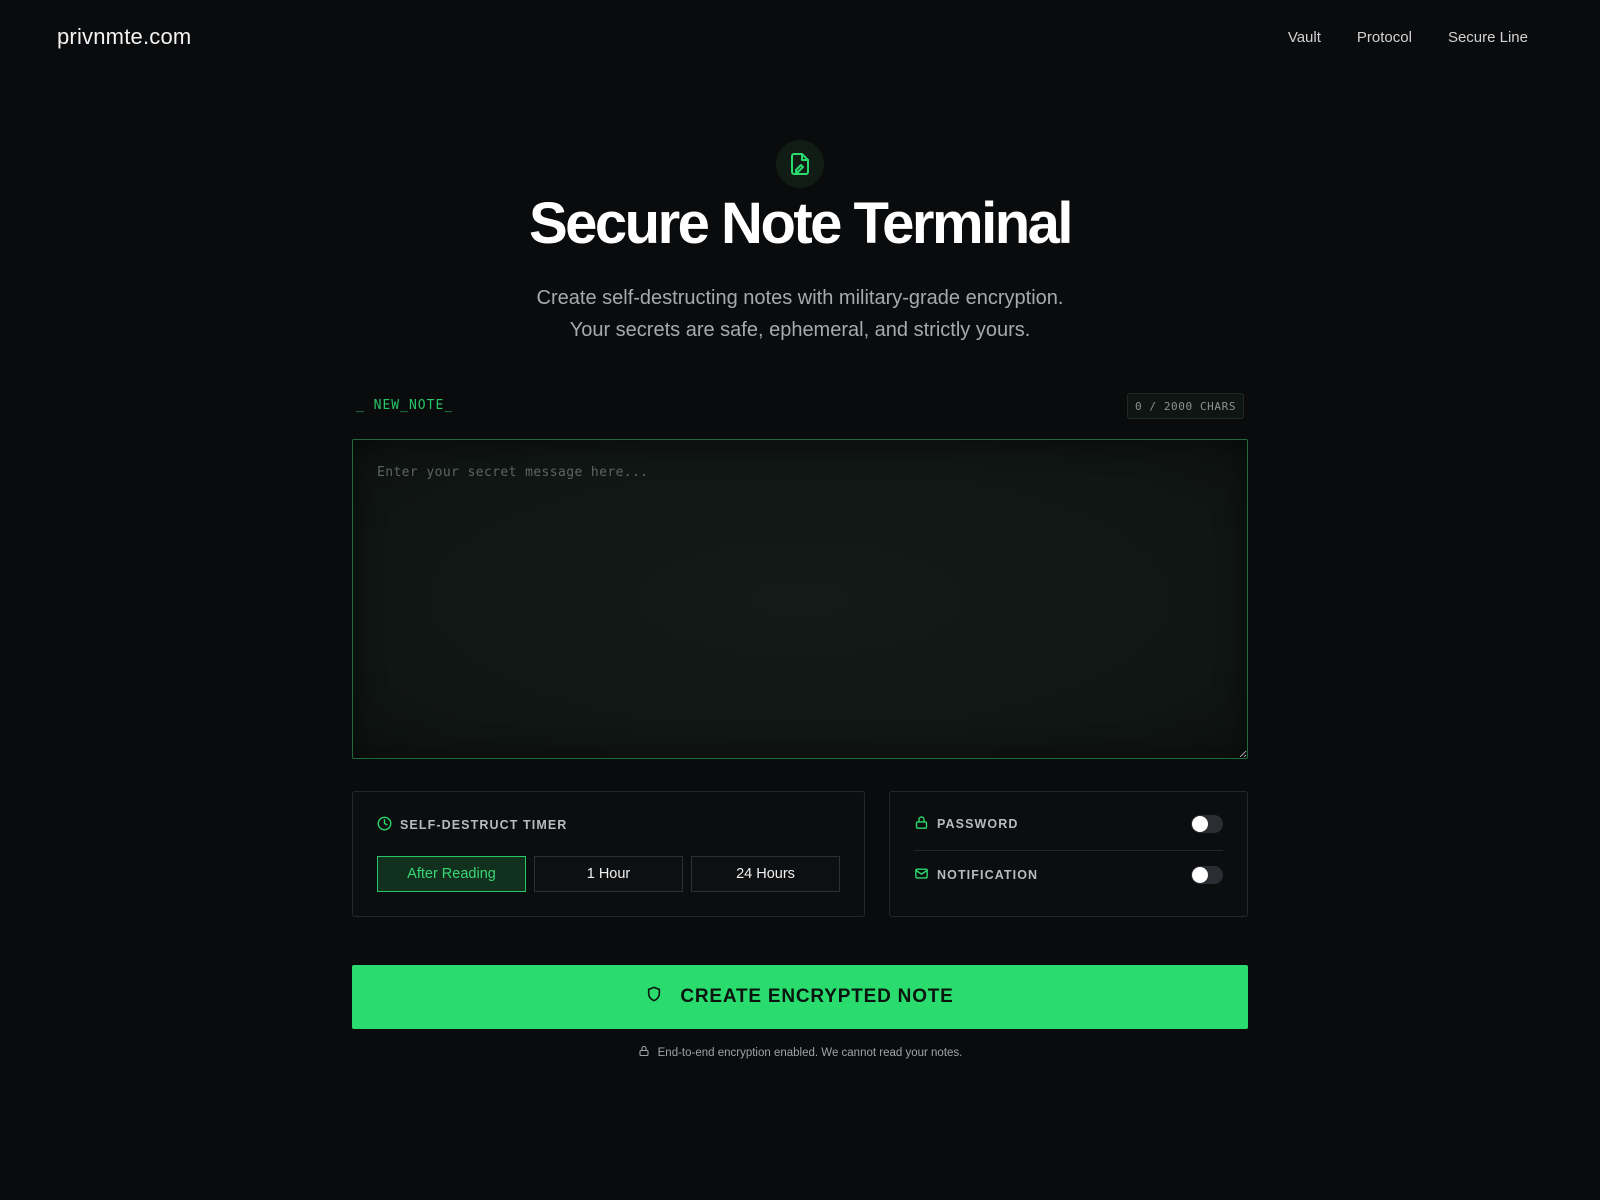  What do you see at coordinates (801, 223) in the screenshot?
I see `page-title: Secure Note Terminal` at bounding box center [801, 223].